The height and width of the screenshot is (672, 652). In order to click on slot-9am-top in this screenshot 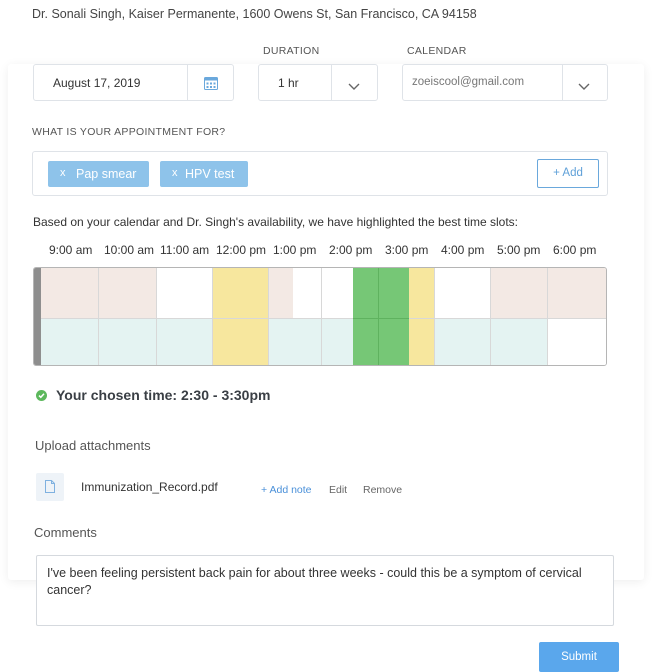, I will do `click(70, 293)`.